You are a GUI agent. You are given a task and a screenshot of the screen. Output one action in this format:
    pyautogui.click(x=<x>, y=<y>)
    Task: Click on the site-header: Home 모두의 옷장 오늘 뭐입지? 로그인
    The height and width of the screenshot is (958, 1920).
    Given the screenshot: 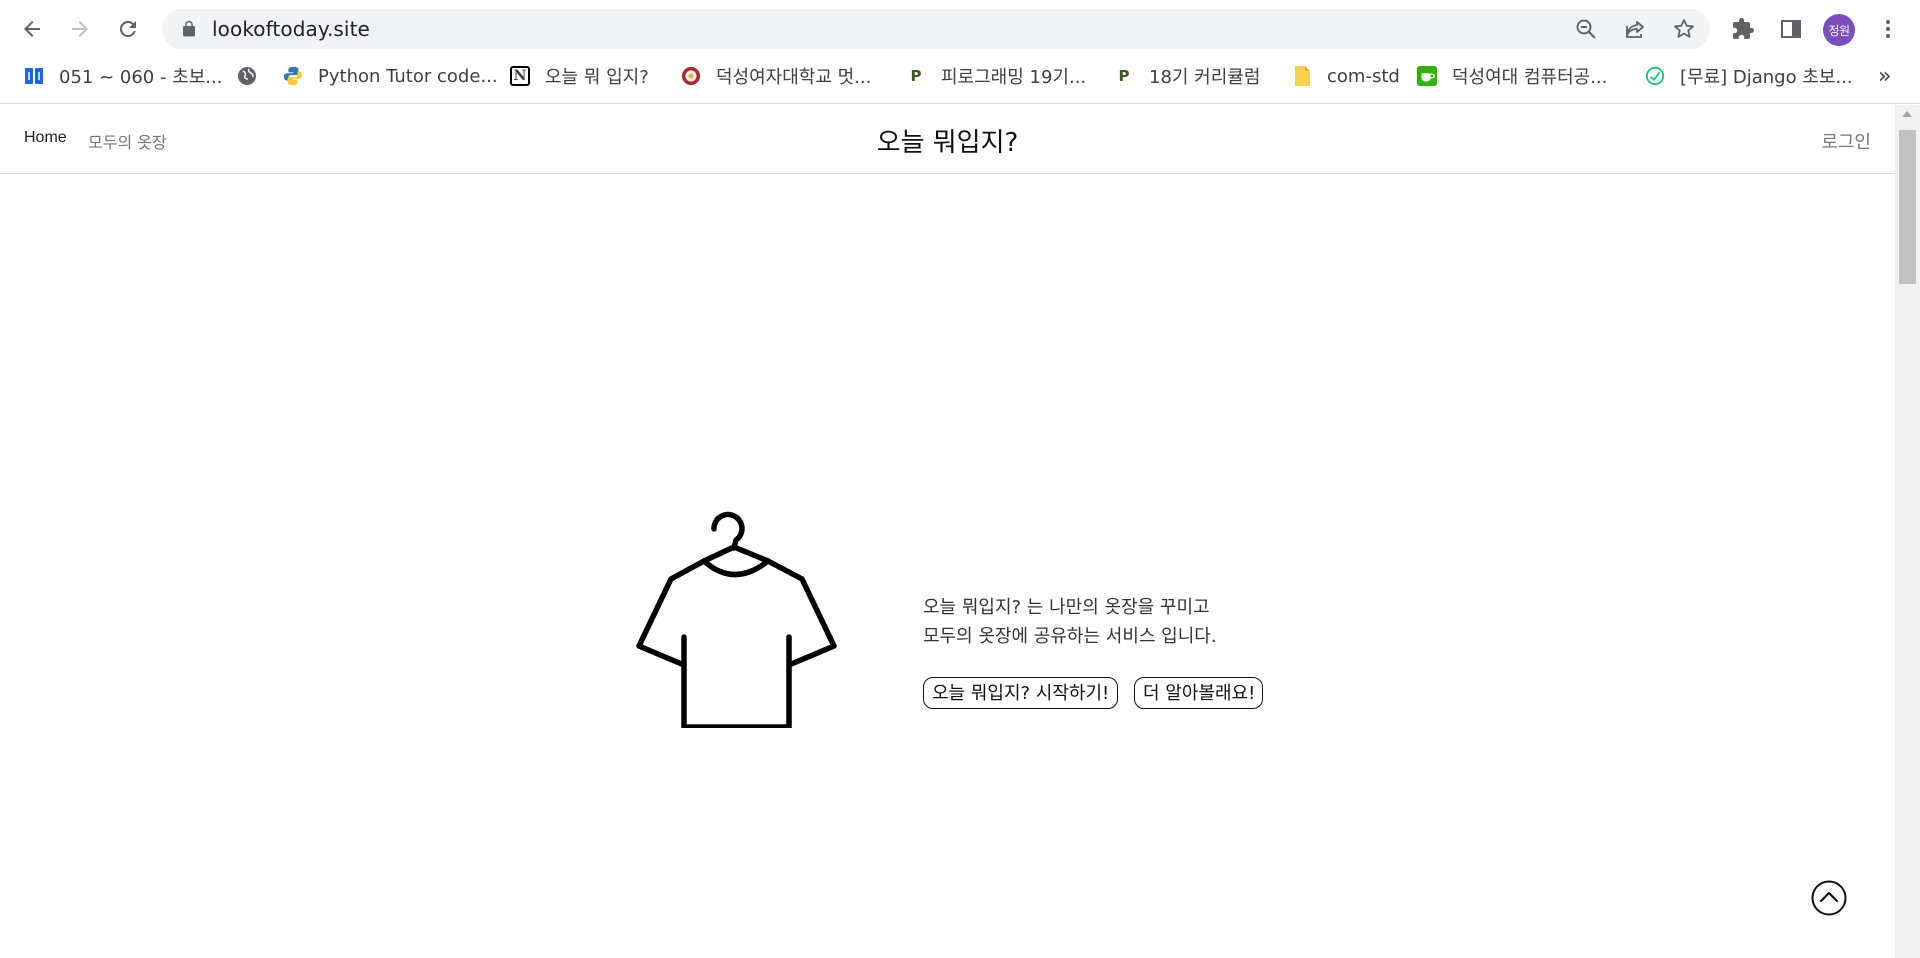 What is the action you would take?
    pyautogui.click(x=947, y=139)
    